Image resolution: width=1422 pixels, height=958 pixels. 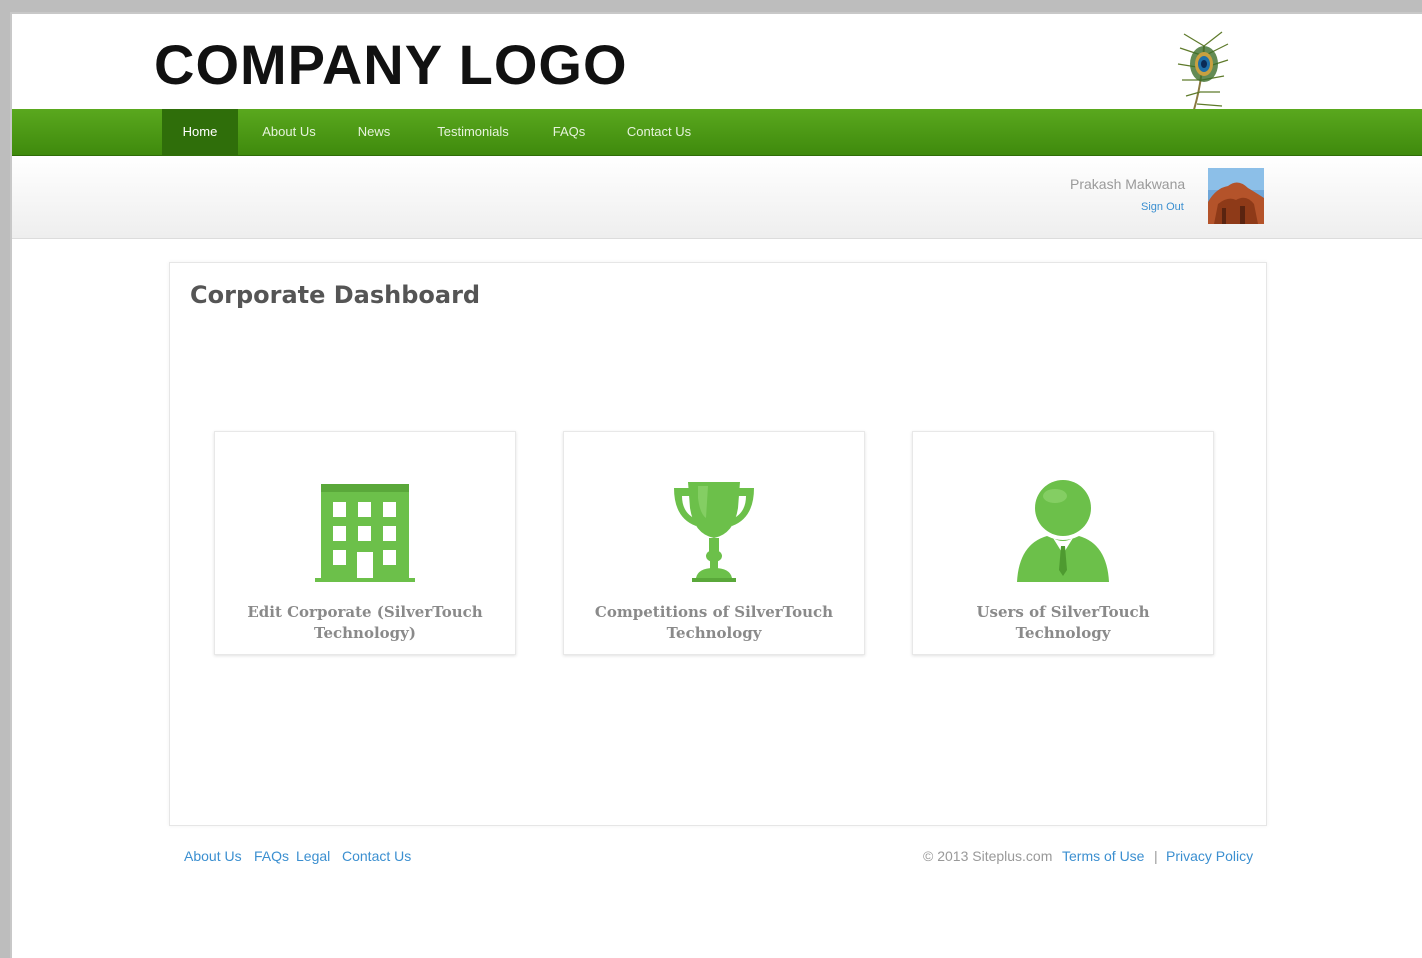 I want to click on page-header: COMPANY LOGO, so click(x=717, y=65).